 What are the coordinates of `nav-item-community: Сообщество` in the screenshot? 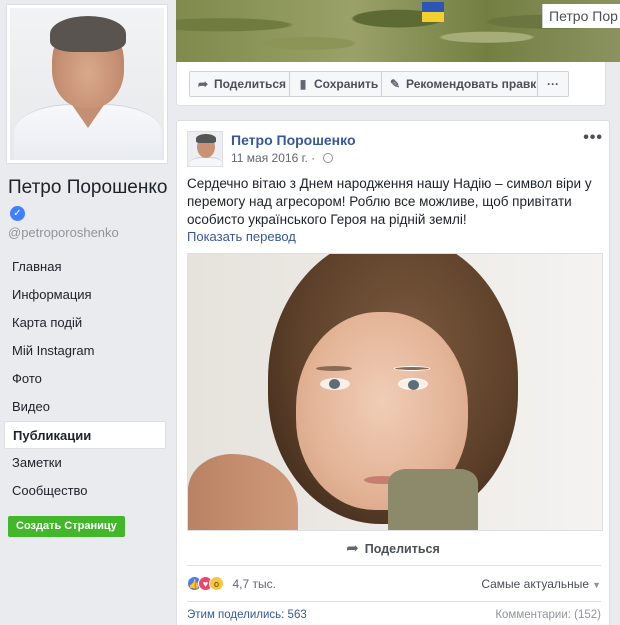 It's located at (85, 491).